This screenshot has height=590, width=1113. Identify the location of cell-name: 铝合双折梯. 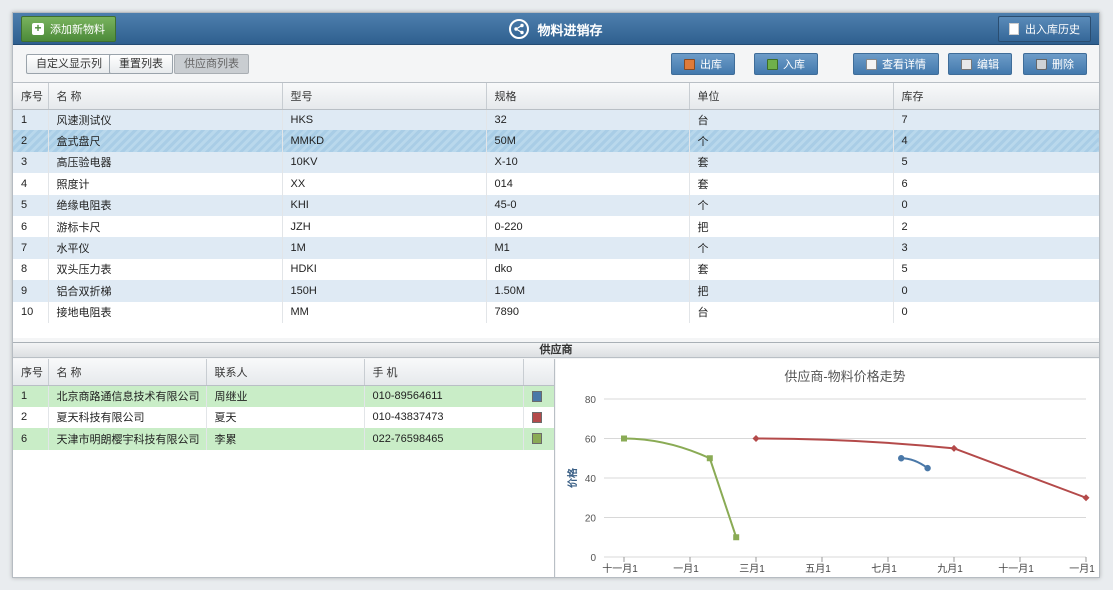
(165, 291).